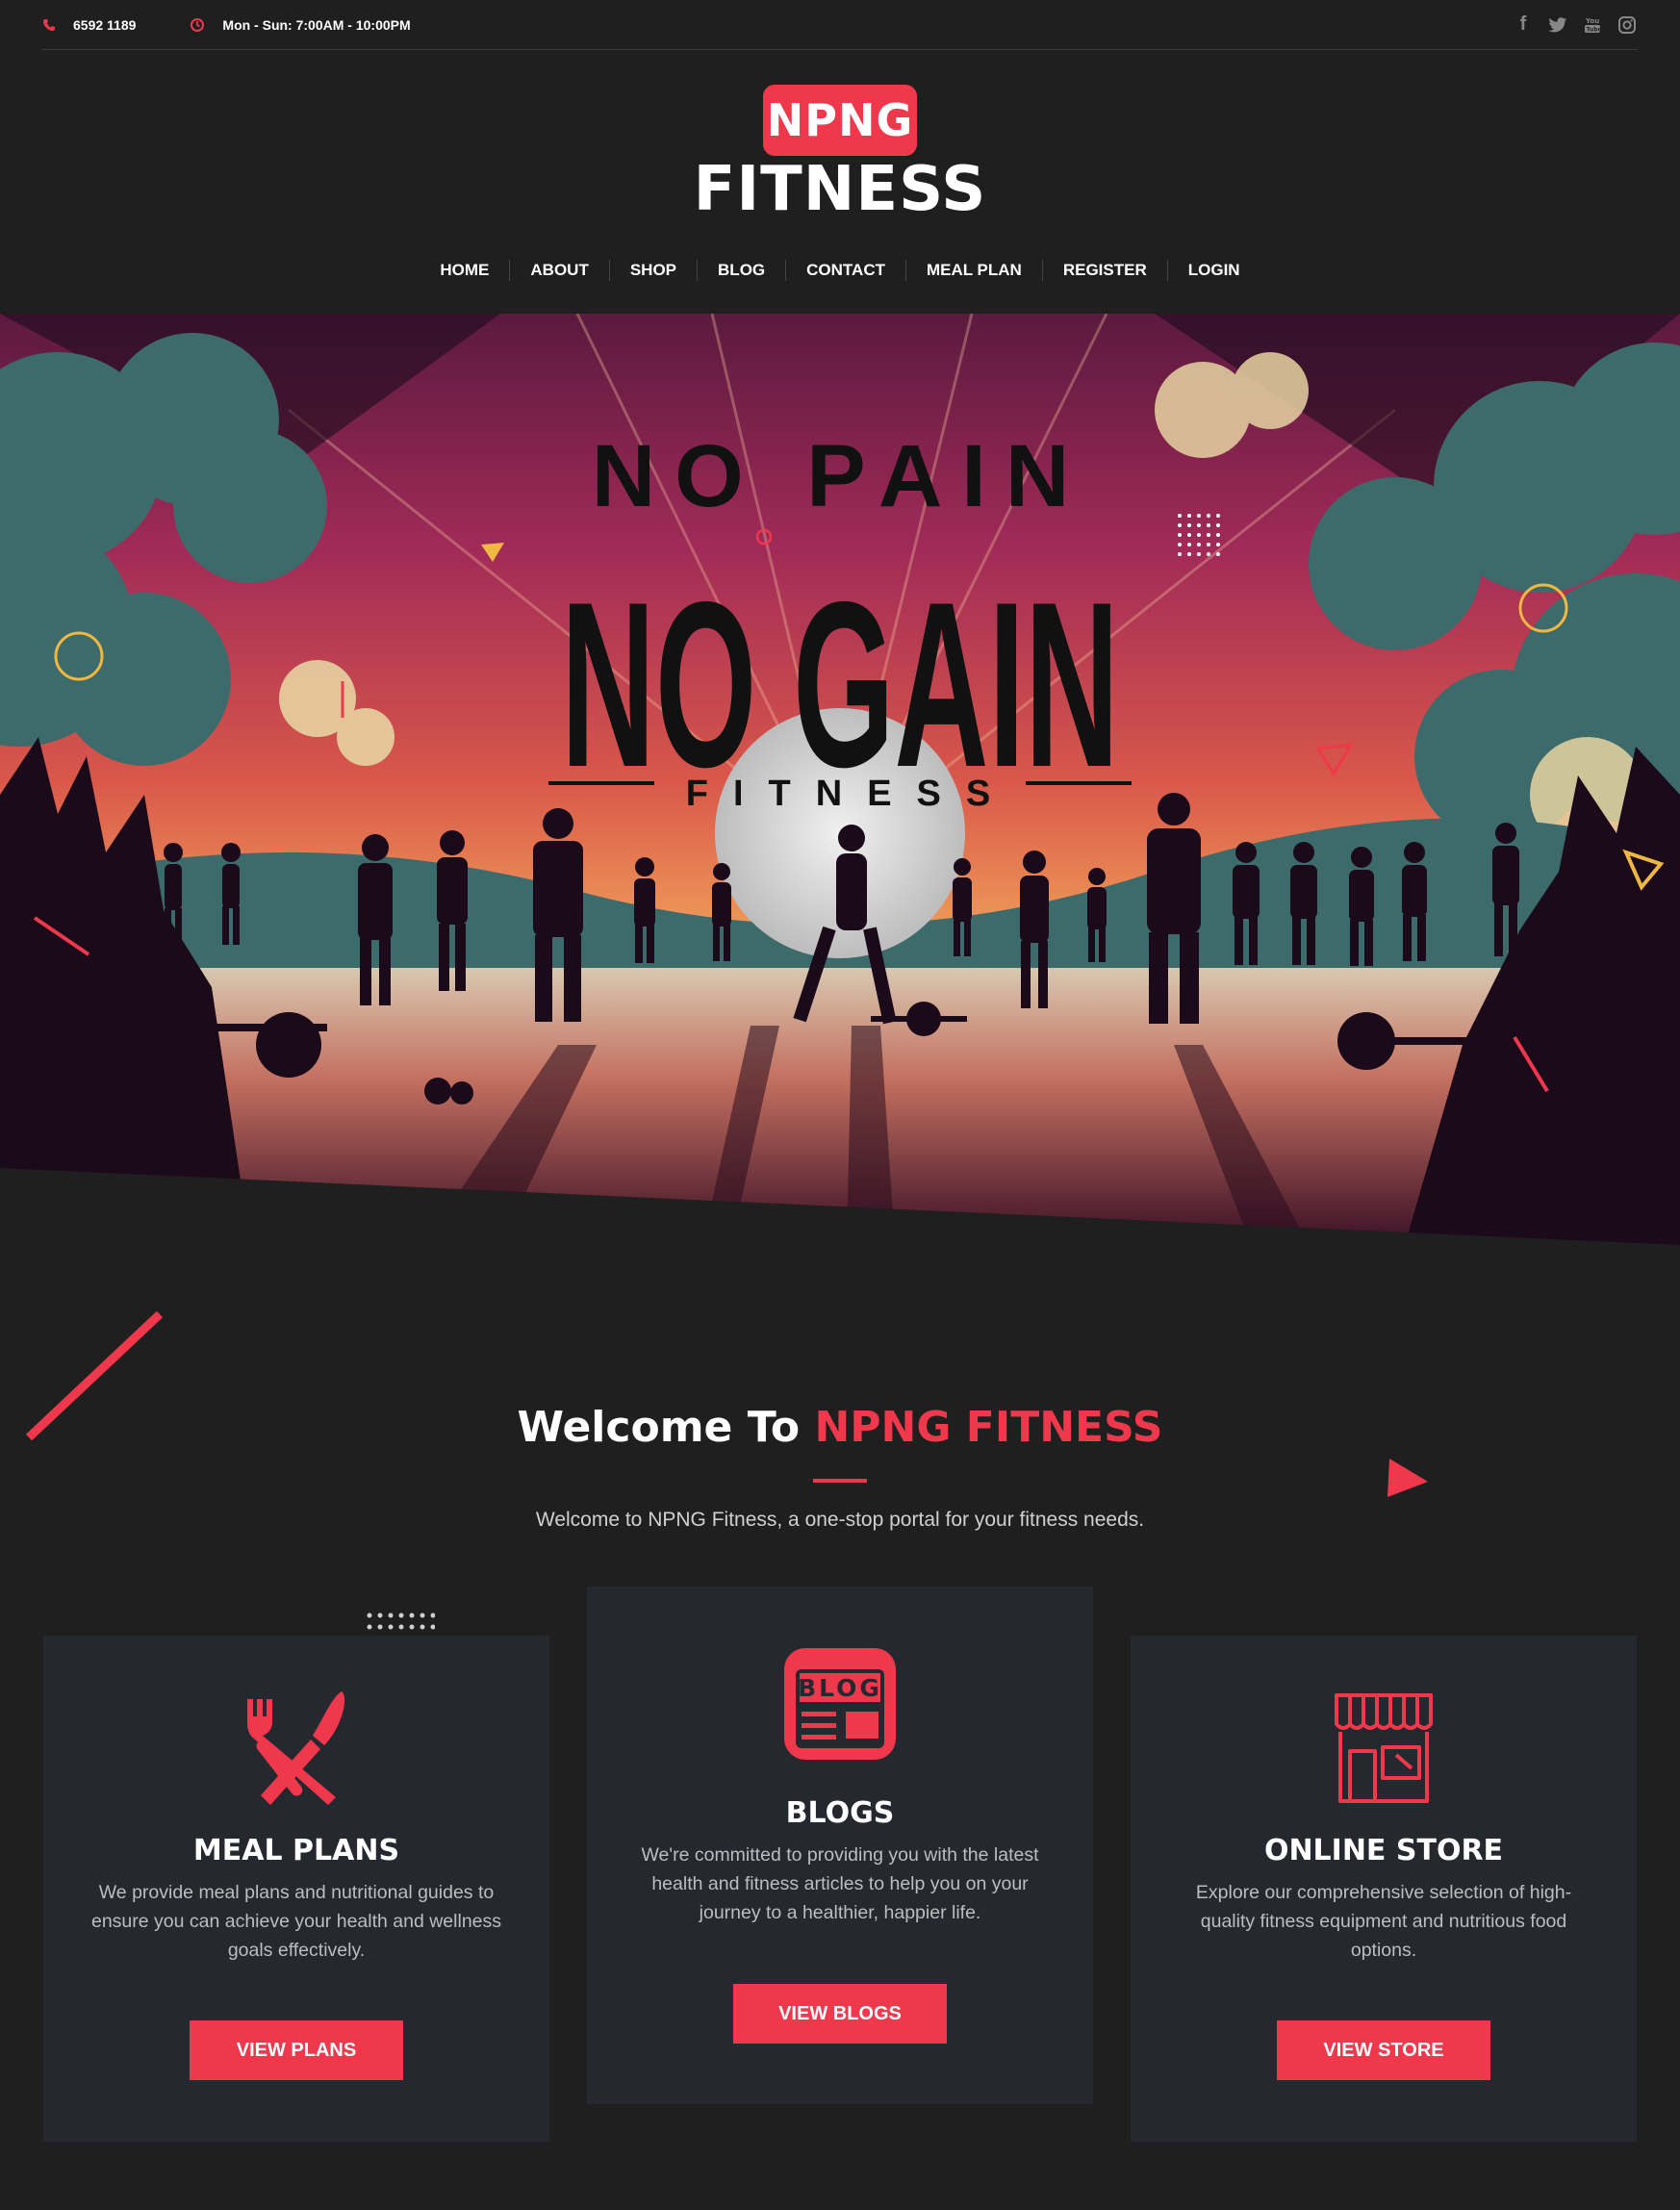  Describe the element at coordinates (296, 2050) in the screenshot. I see `view-plans-button: VIEW PLANS` at that location.